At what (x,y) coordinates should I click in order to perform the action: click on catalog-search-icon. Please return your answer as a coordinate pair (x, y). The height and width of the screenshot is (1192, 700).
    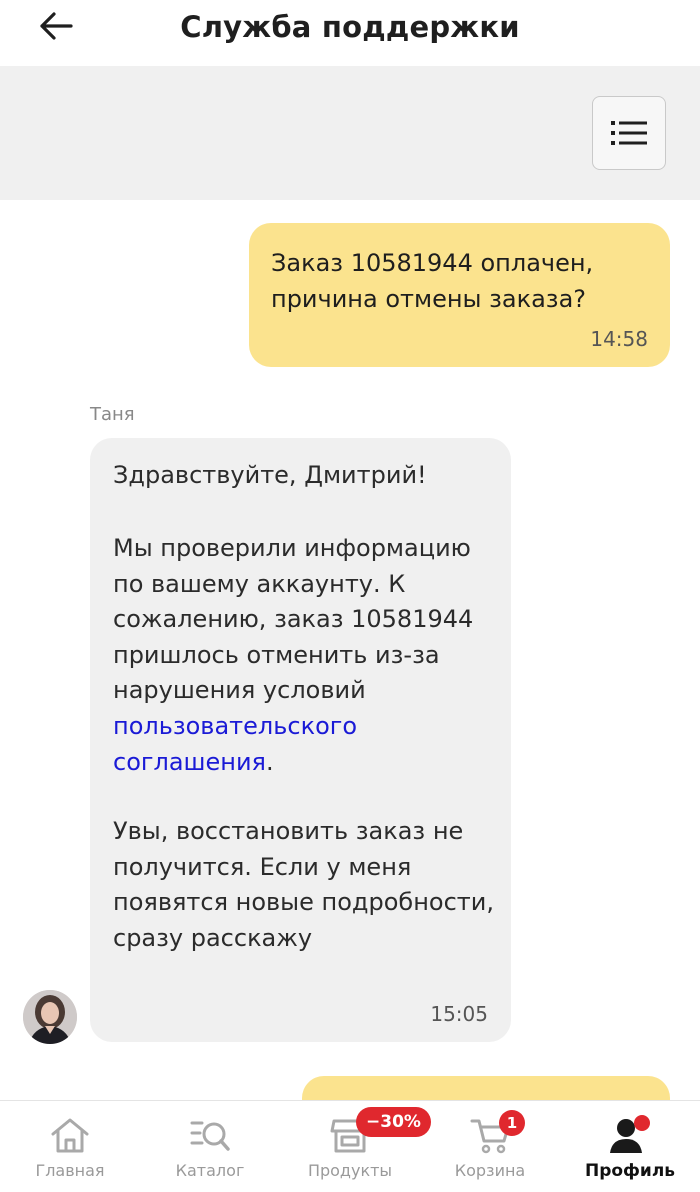
    Looking at the image, I should click on (210, 1136).